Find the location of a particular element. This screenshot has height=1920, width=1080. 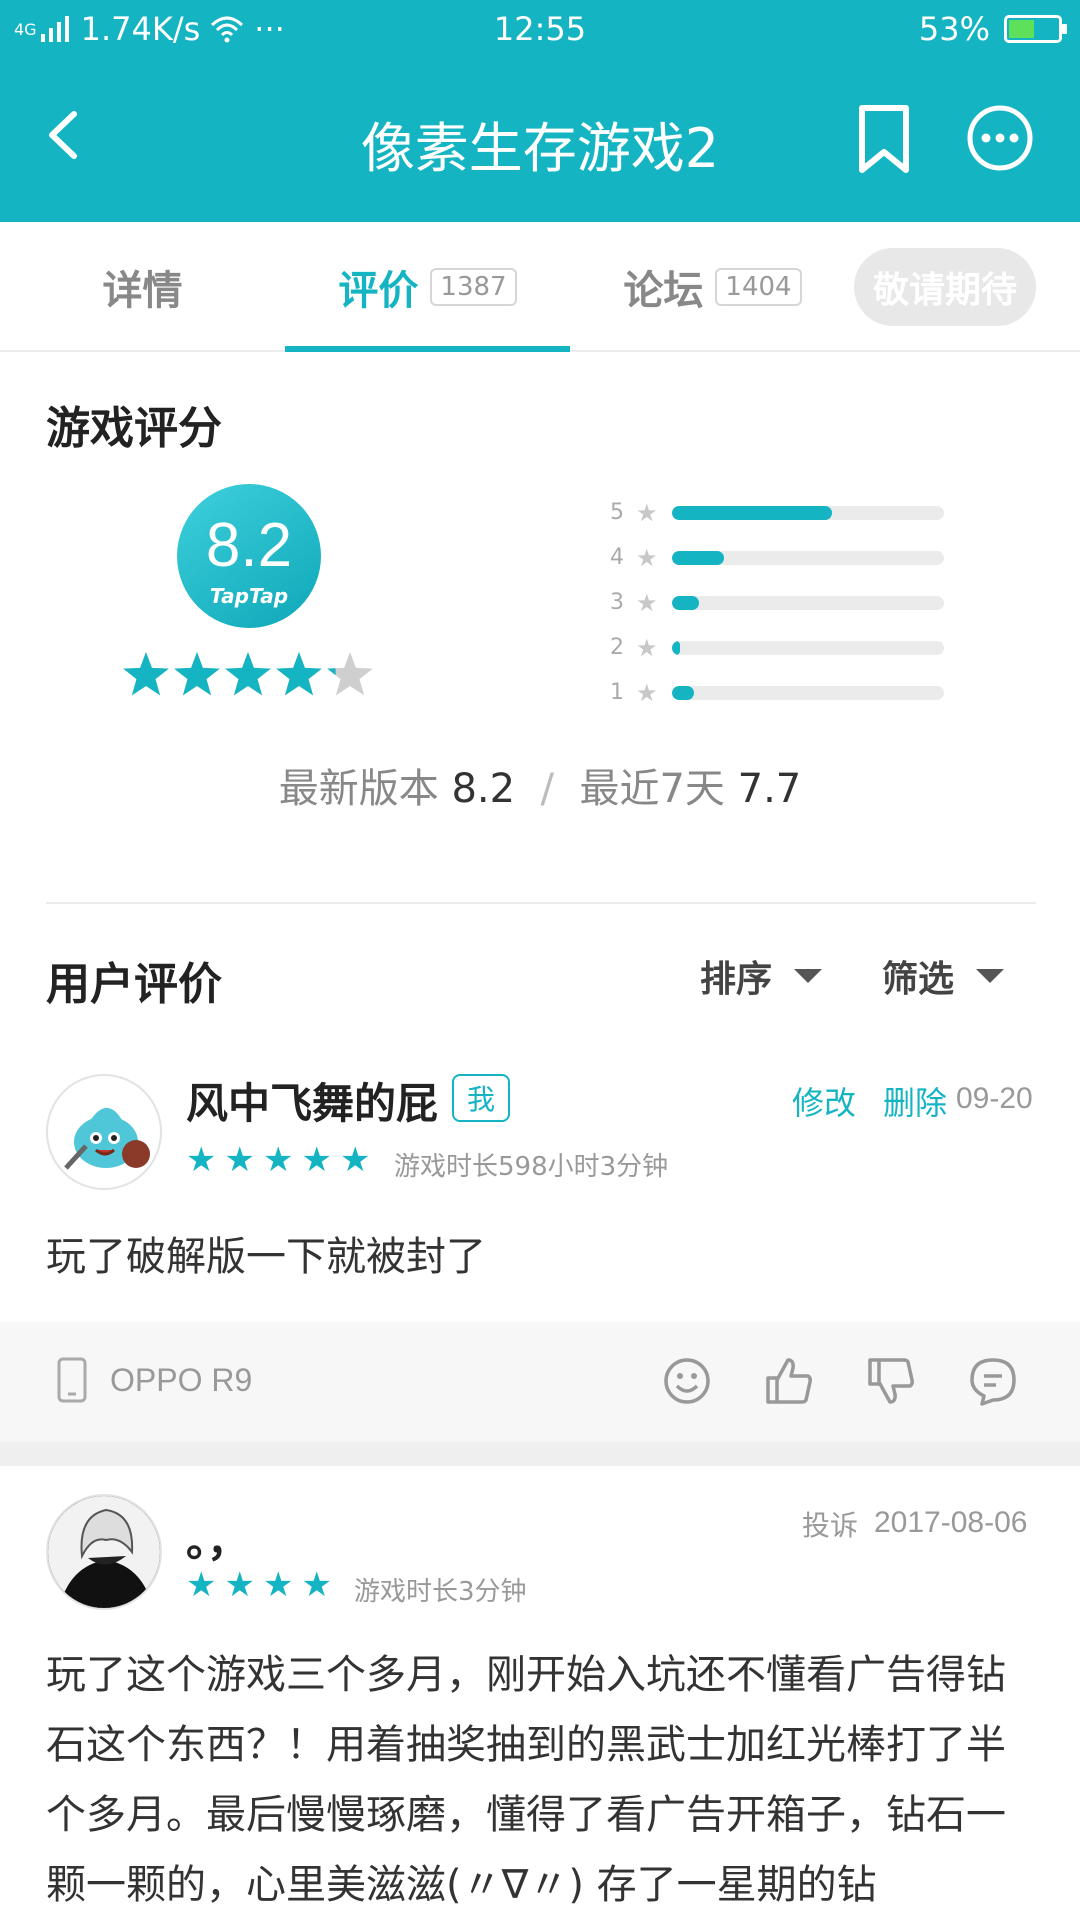

filter-button: 筛选 is located at coordinates (943, 976).